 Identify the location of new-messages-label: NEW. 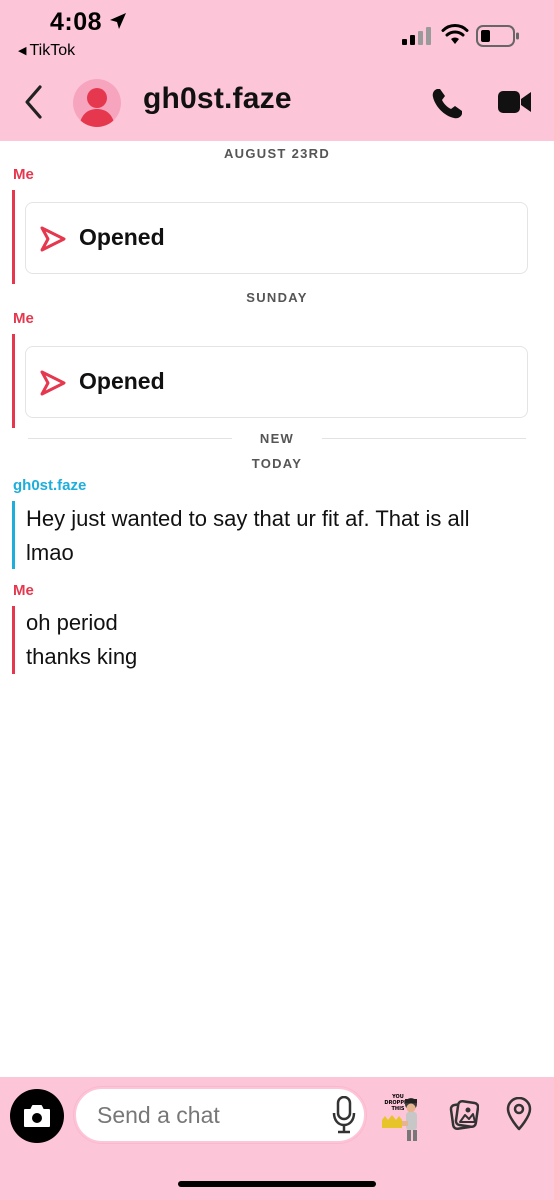
(277, 438).